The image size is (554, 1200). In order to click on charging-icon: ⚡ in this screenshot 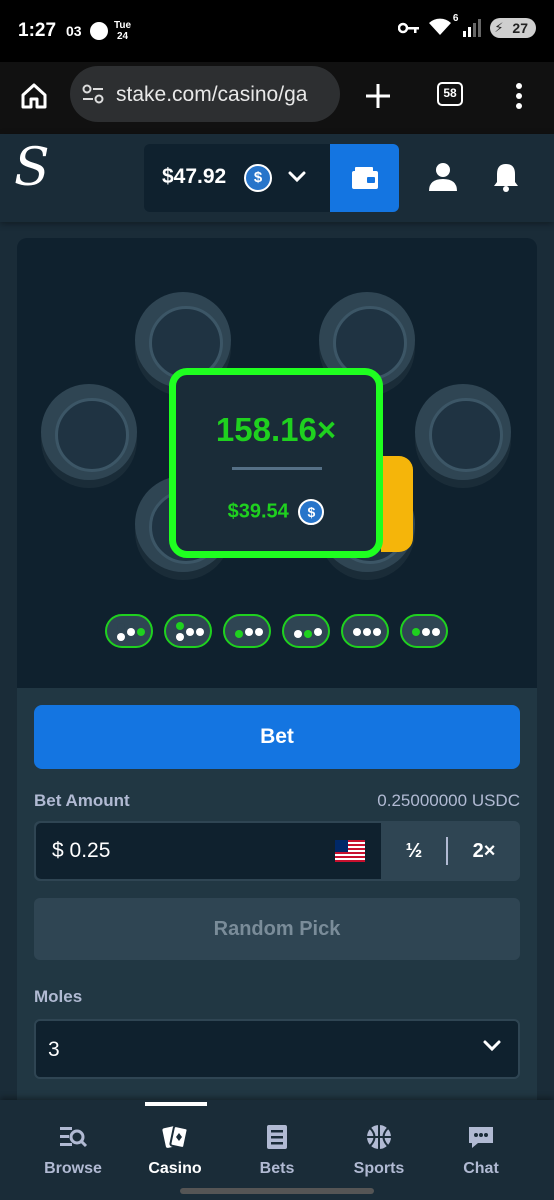, I will do `click(499, 27)`.